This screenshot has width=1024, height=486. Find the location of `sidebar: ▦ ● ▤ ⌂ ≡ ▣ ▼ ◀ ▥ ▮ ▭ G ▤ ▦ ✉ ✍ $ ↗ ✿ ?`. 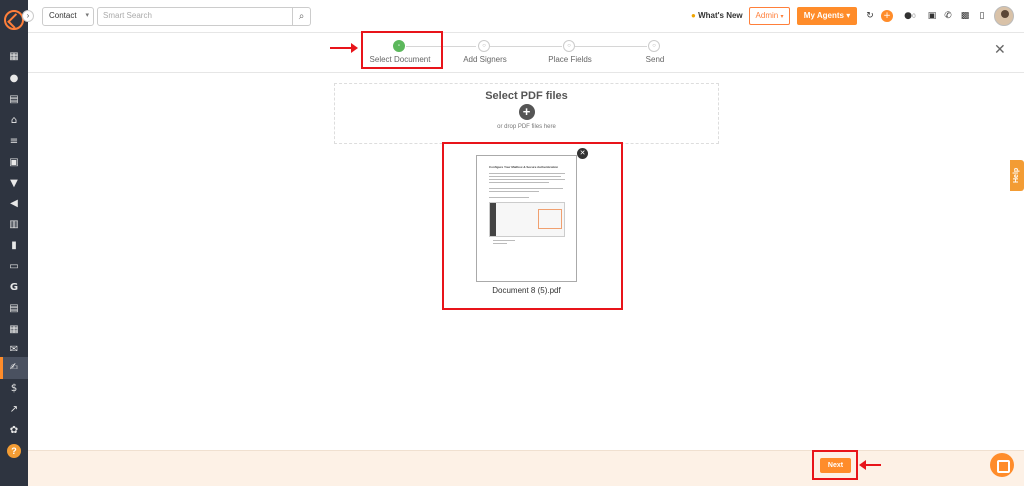

sidebar: ▦ ● ▤ ⌂ ≡ ▣ ▼ ◀ ▥ ▮ ▭ G ▤ ▦ ✉ ✍ $ ↗ ✿ ? is located at coordinates (14, 243).